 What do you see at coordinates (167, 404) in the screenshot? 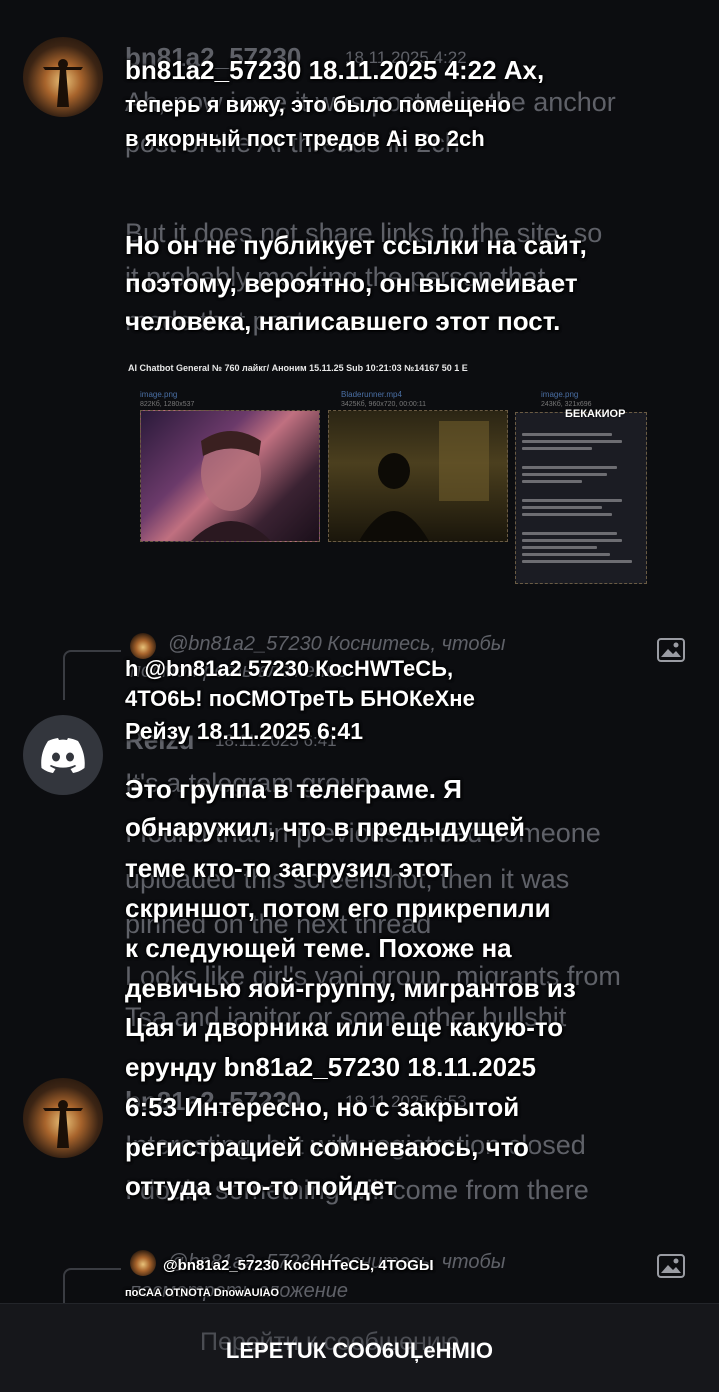
I see `file1-meta: 822Кб, 1280x537` at bounding box center [167, 404].